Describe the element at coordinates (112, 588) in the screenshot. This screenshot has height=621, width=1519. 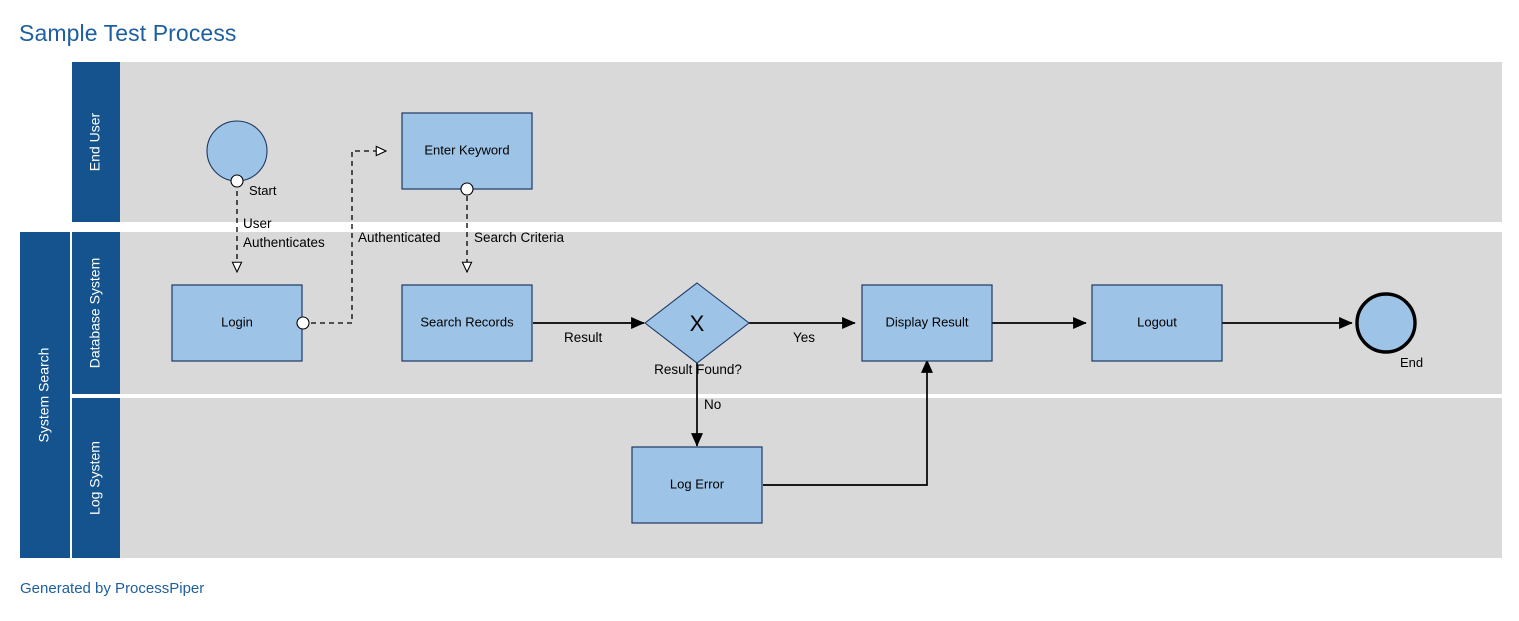
I see `footer-note: Generated by ProcessPiper` at that location.